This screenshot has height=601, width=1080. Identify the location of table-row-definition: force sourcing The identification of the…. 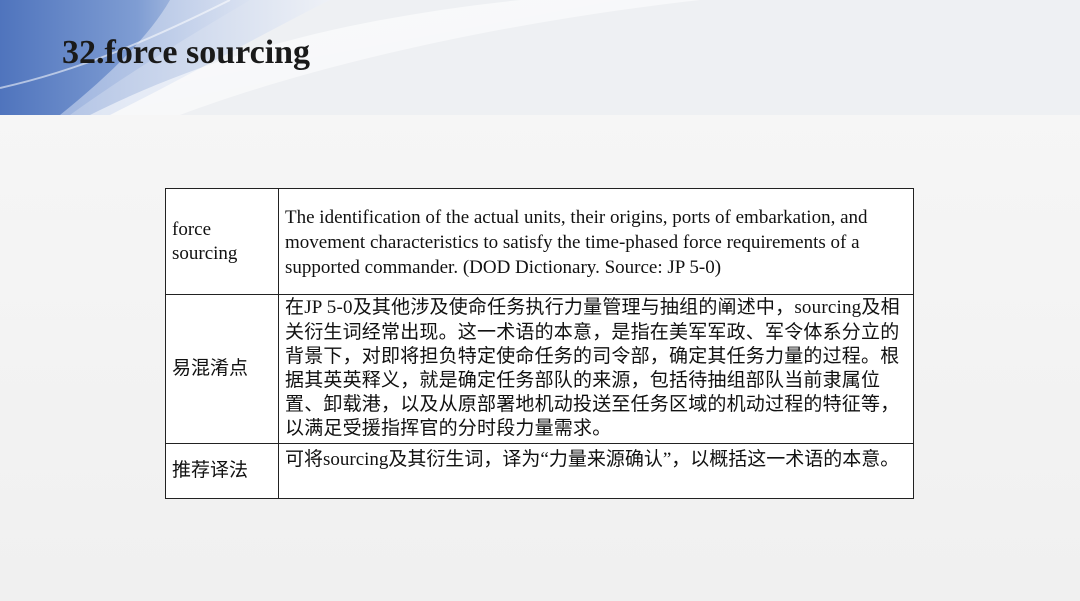
(539, 241).